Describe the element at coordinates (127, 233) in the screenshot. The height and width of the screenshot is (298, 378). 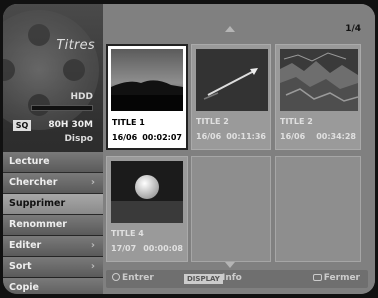
I see `title-name: TITLE 4` at that location.